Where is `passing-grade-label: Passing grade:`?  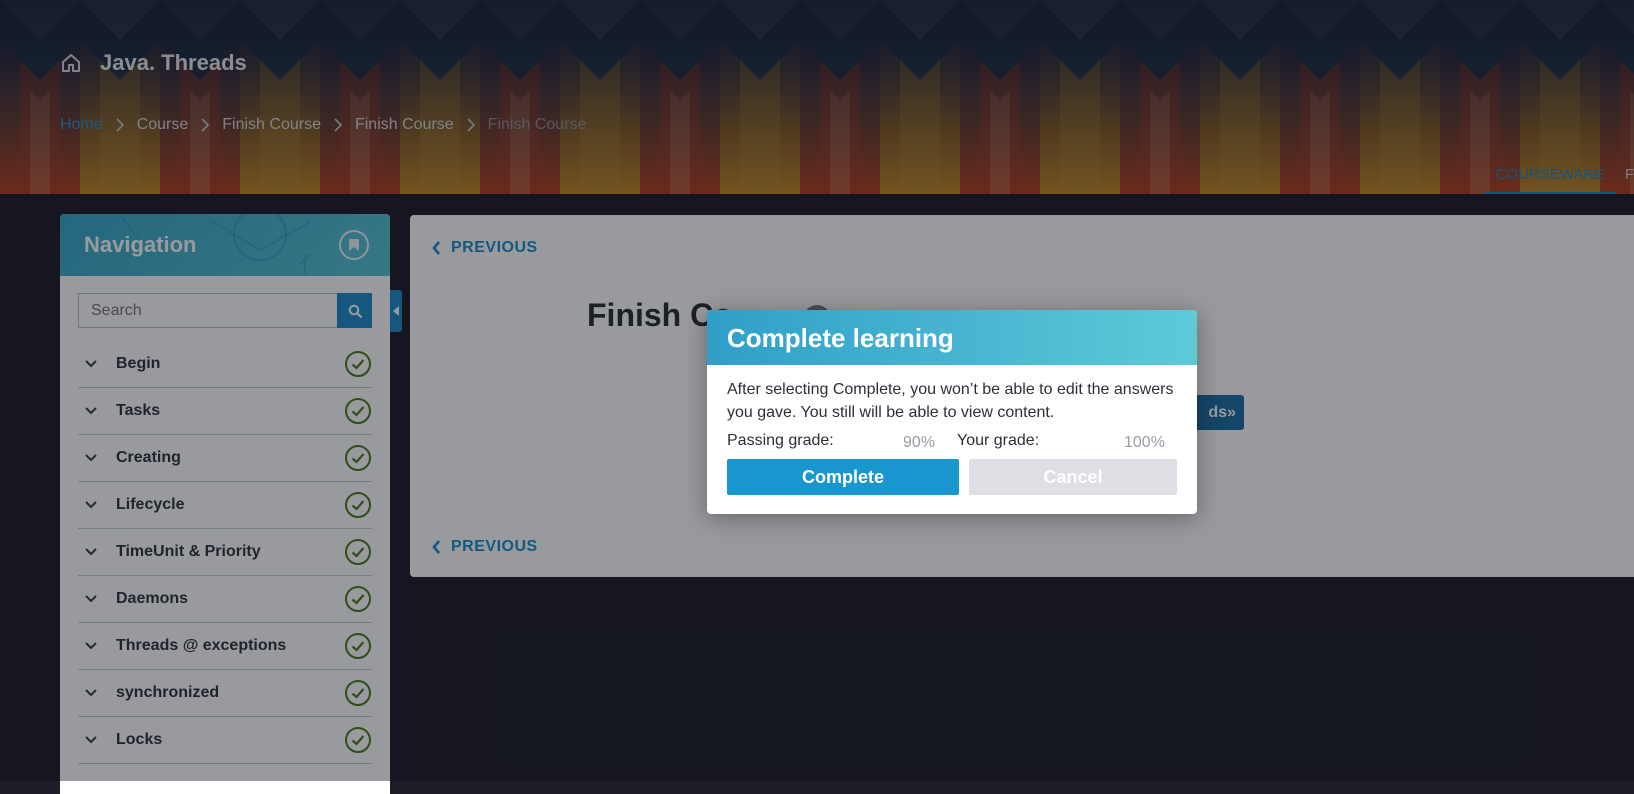 passing-grade-label: Passing grade: is located at coordinates (780, 440).